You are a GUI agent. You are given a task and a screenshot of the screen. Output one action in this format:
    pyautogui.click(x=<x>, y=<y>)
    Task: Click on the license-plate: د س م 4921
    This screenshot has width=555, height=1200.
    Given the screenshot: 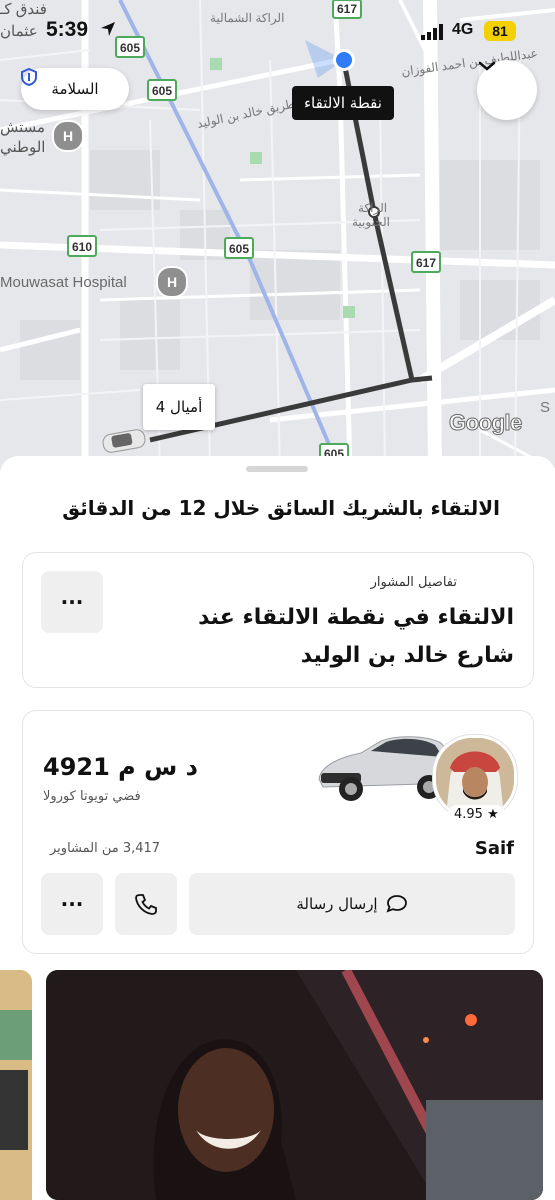 What is the action you would take?
    pyautogui.click(x=120, y=767)
    